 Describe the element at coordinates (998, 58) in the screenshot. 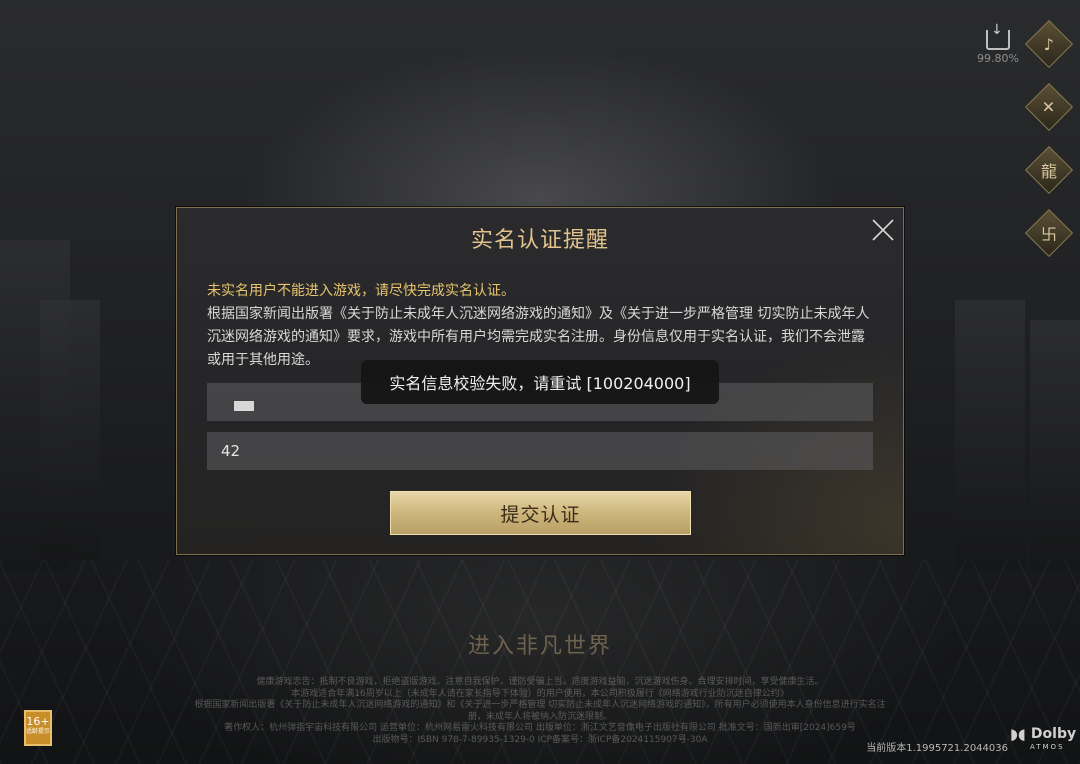

I see `download-percent: 99.80%` at that location.